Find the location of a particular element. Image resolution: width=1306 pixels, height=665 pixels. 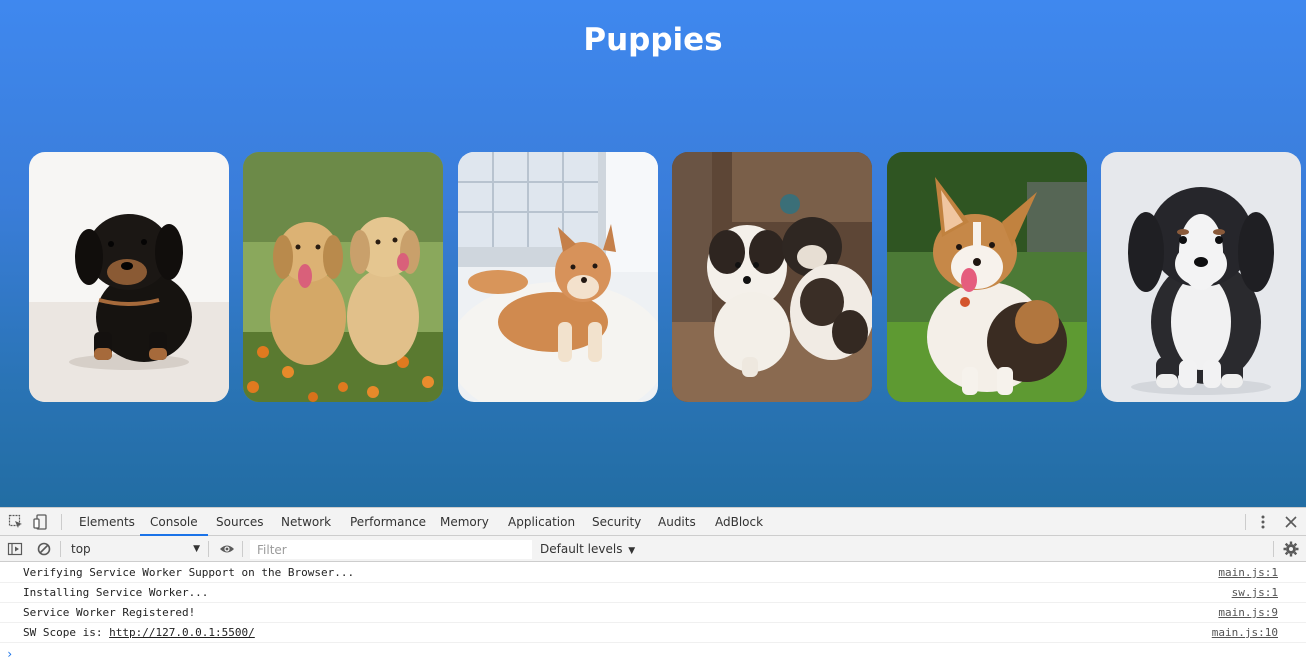

clear-console-icon is located at coordinates (44, 549).